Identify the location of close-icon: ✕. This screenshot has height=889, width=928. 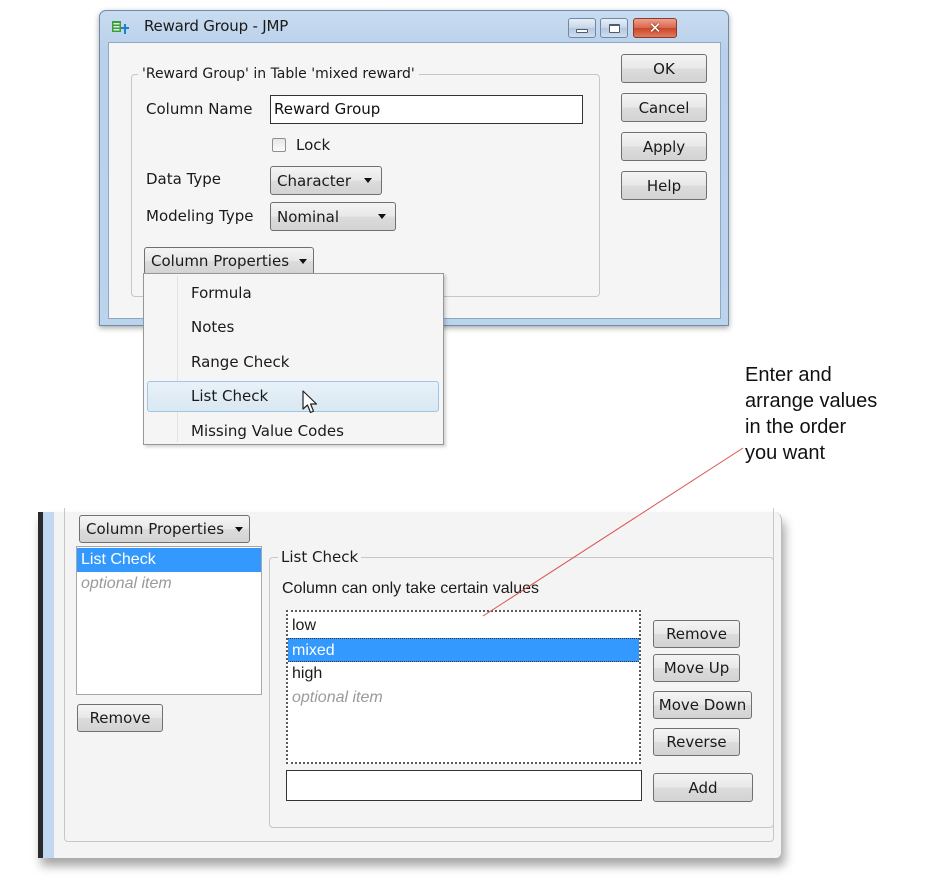
(655, 27).